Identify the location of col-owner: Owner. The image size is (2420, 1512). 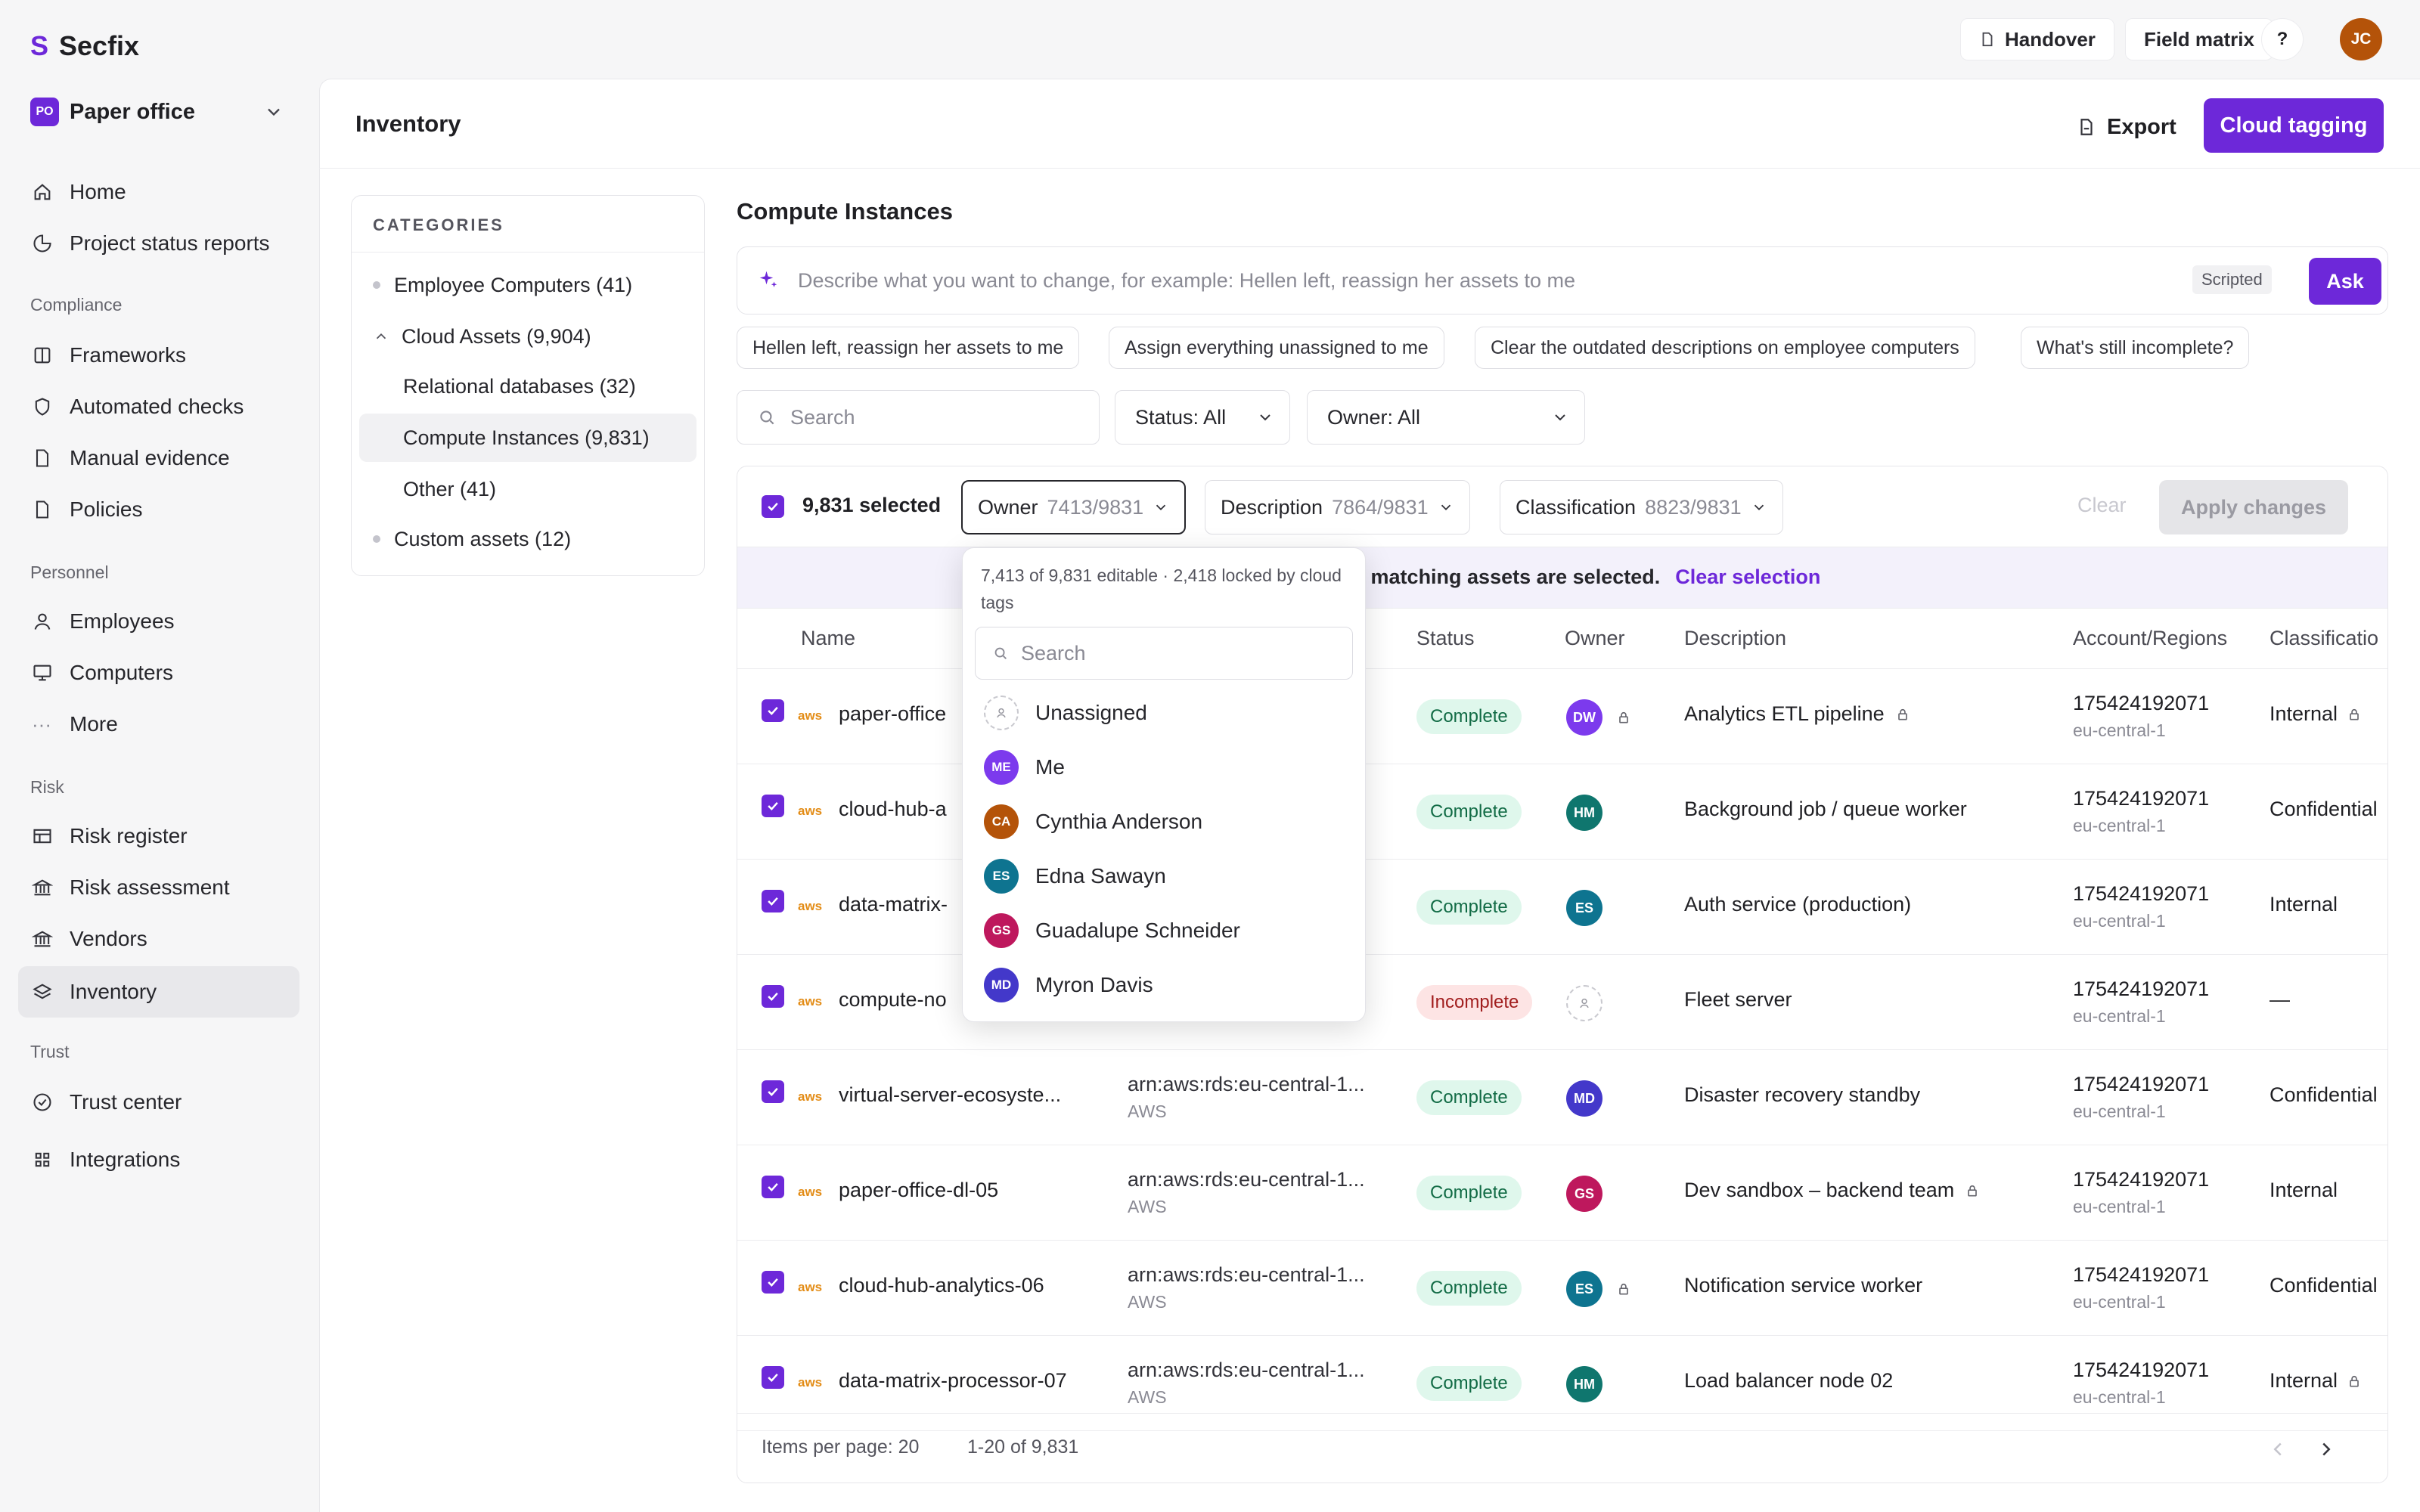
(1595, 638).